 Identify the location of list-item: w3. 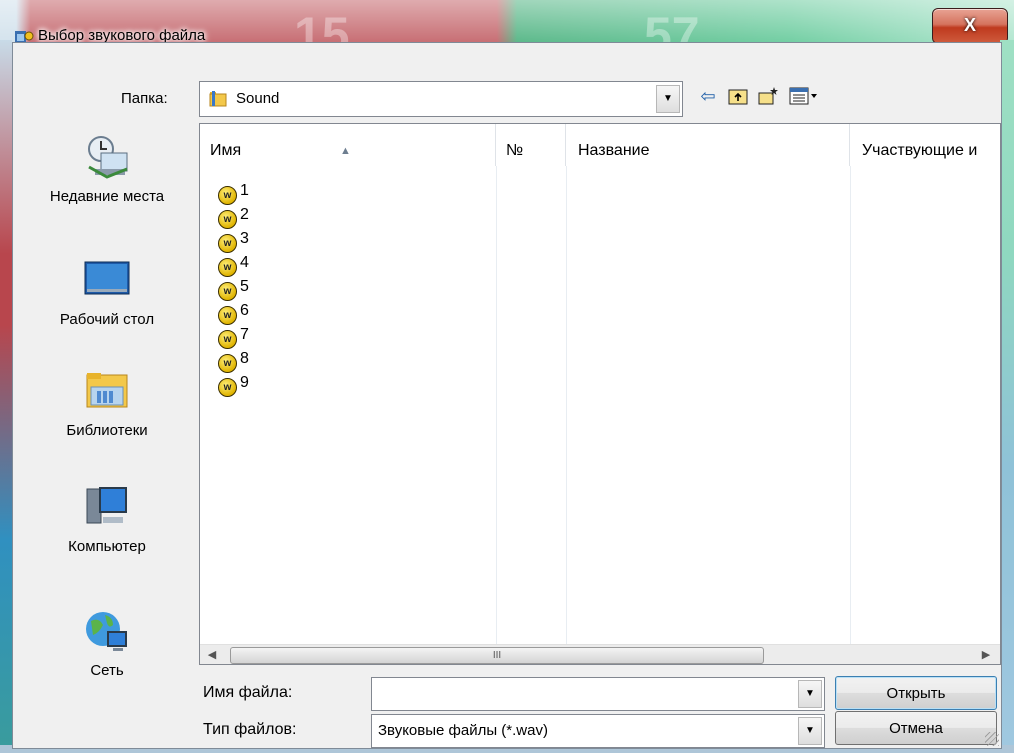
(233, 239).